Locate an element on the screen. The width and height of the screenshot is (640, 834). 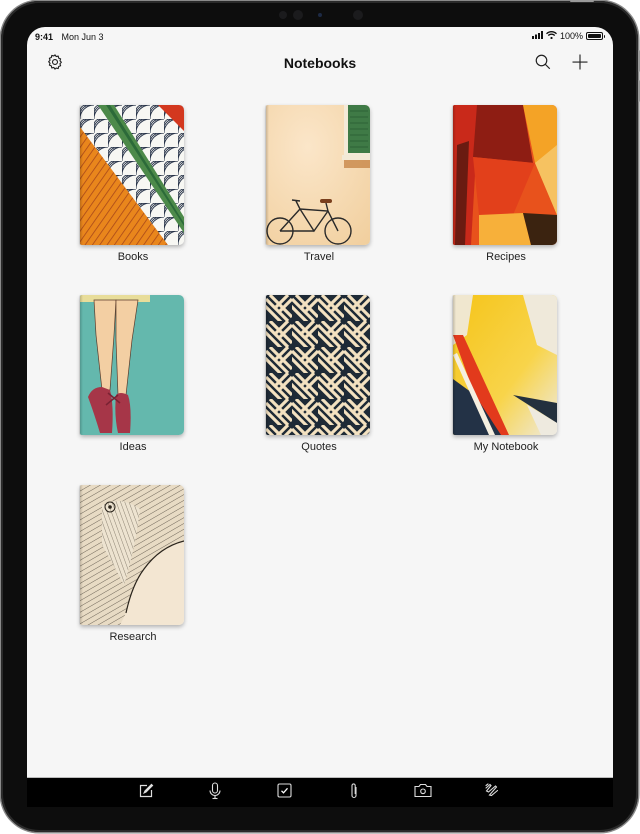
camera-button is located at coordinates (423, 793).